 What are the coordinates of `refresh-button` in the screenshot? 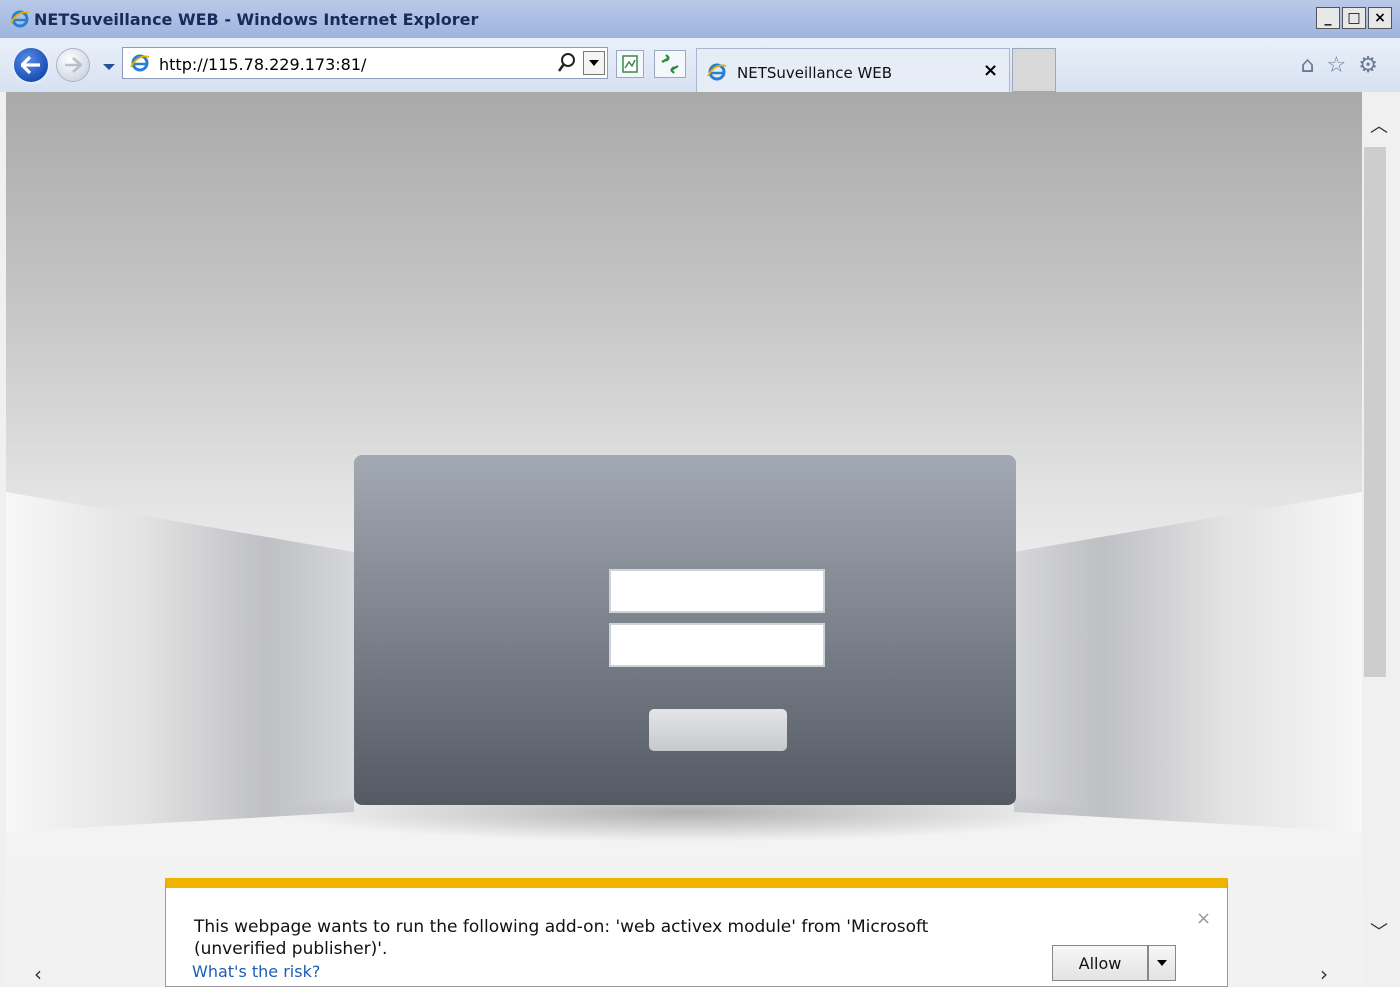 It's located at (670, 64).